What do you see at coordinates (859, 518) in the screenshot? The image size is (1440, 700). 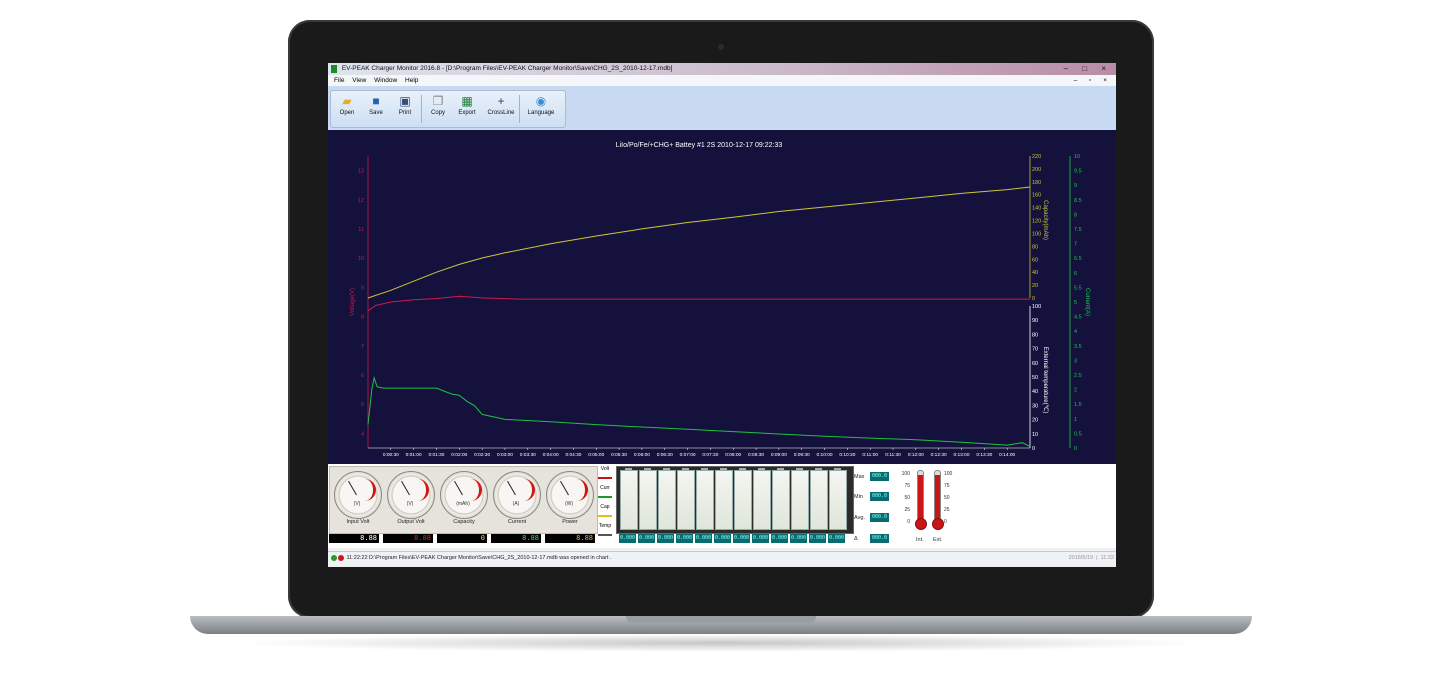 I see `stat-label: Avg.` at bounding box center [859, 518].